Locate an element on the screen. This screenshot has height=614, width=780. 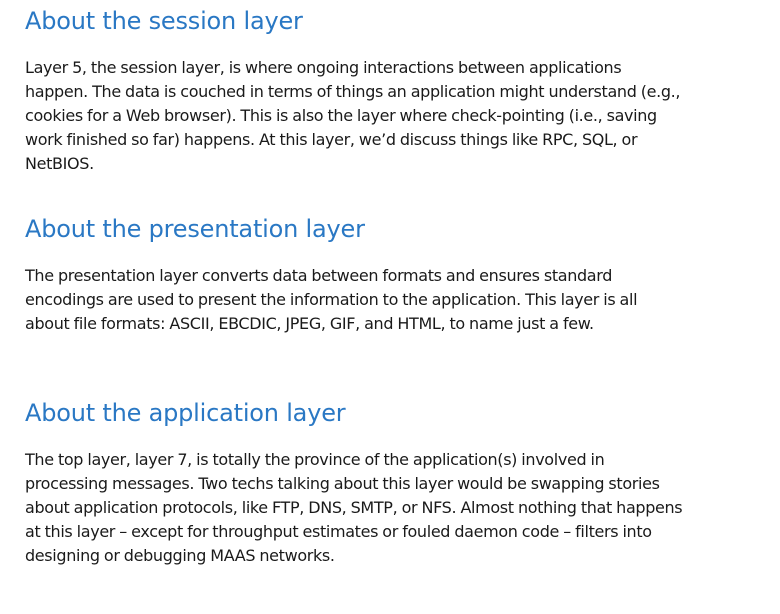
session-layer-heading: About the session layer is located at coordinates (164, 21).